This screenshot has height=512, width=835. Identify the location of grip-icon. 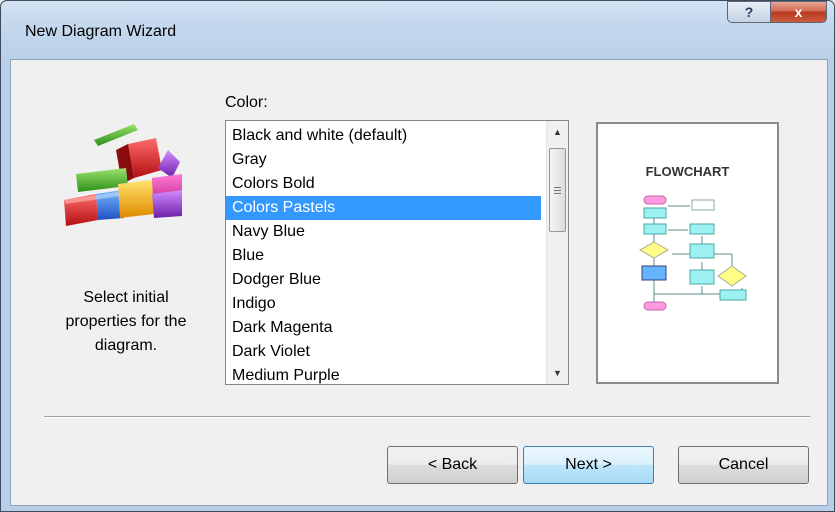
(557, 190).